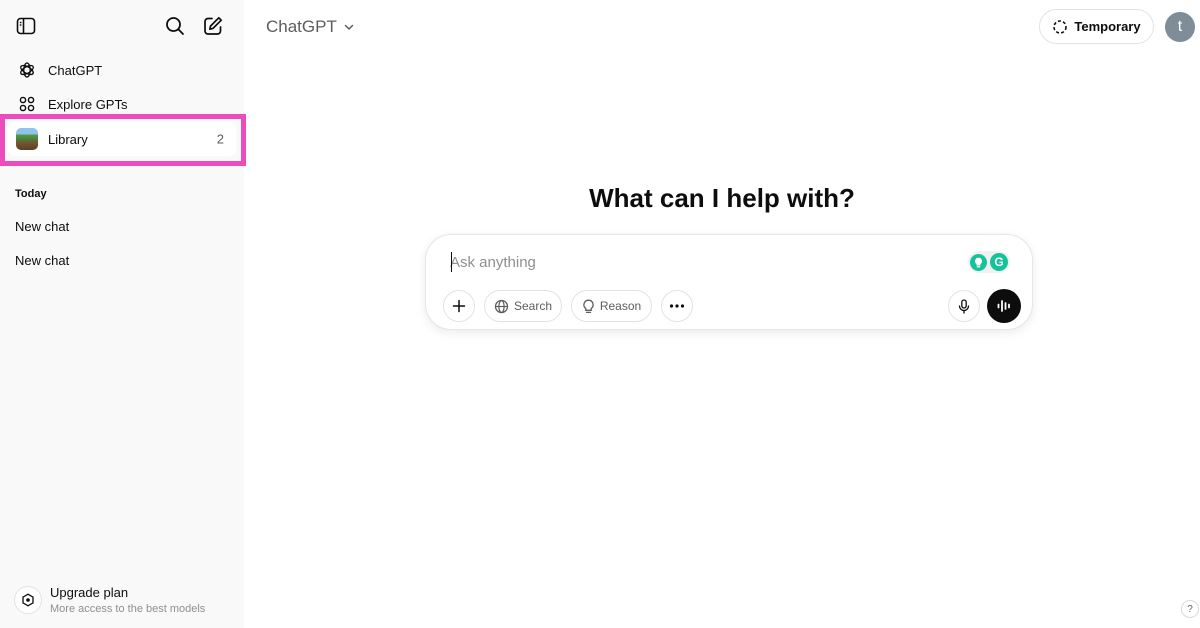 The width and height of the screenshot is (1200, 628). Describe the element at coordinates (729, 282) in the screenshot. I see `composer: G Search Reason` at that location.